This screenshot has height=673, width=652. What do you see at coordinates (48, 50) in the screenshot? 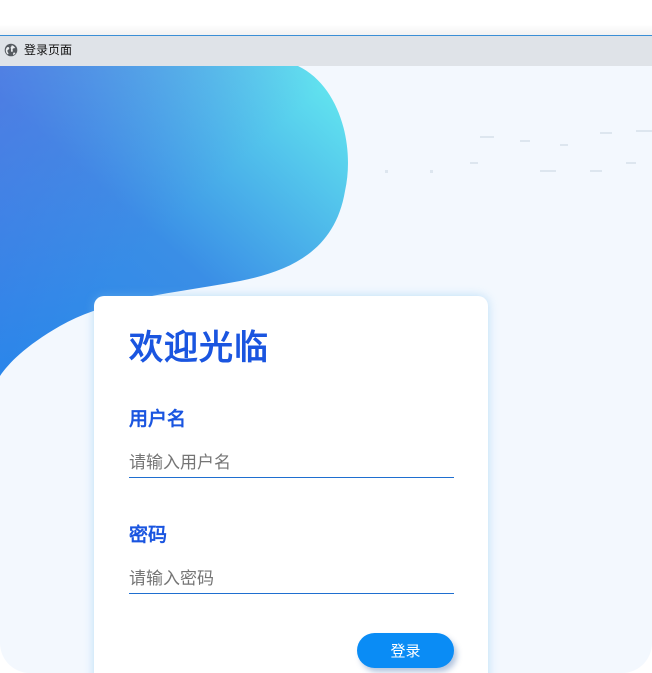
I see `window-title: 登录页面` at bounding box center [48, 50].